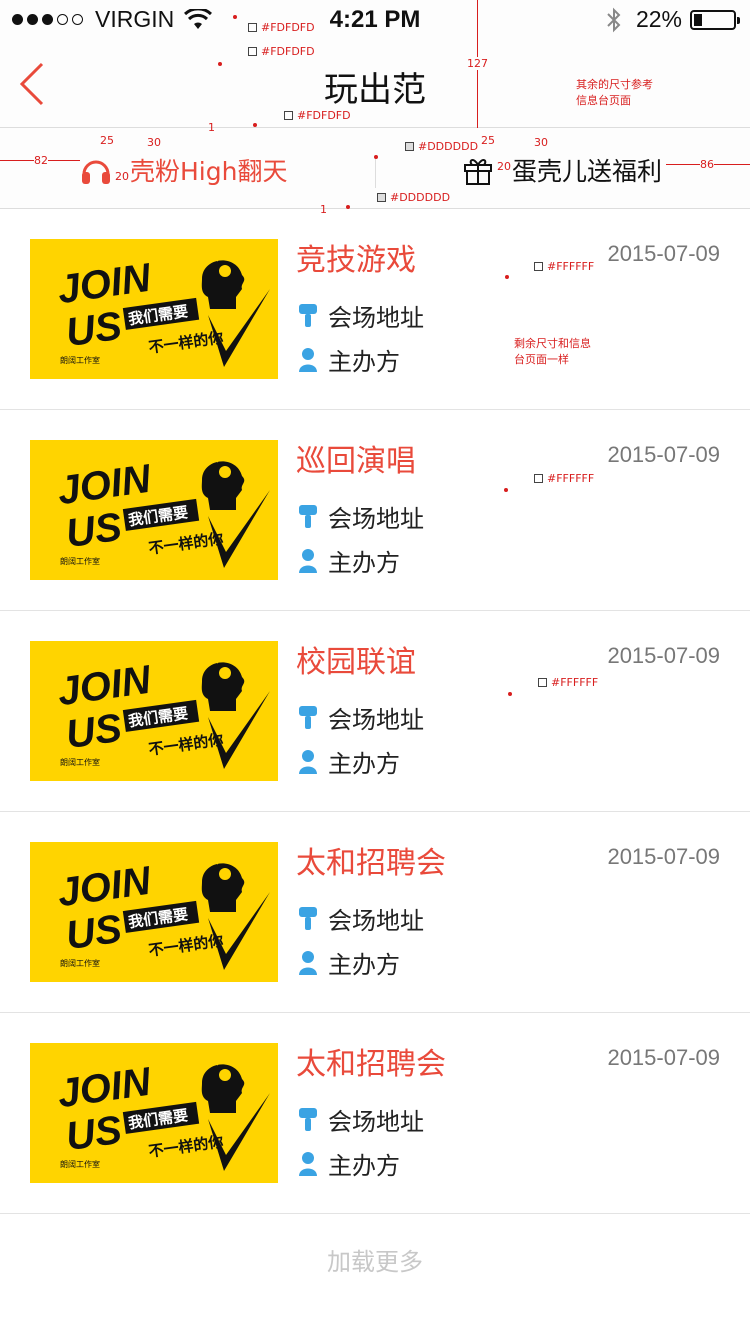 The width and height of the screenshot is (750, 1334). I want to click on load-more-button: 加载更多, so click(375, 1264).